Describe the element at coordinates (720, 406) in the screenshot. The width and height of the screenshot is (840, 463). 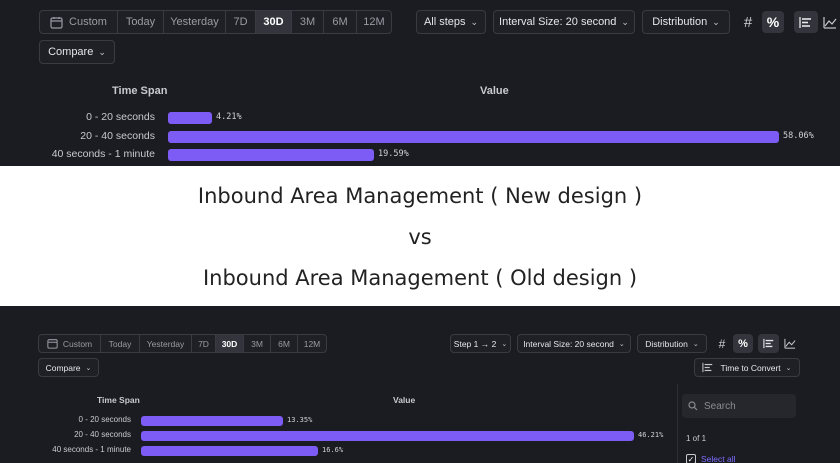
I see `search-placeholder: Search` at that location.